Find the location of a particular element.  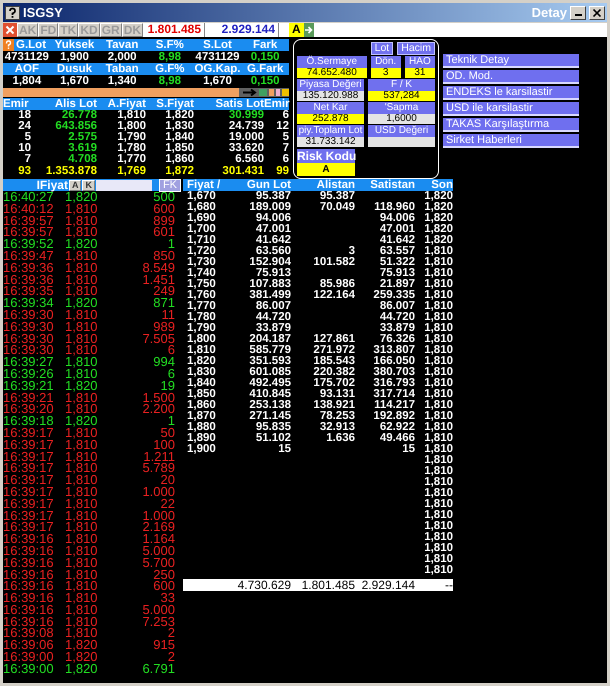

table-cell-text: 271.145 is located at coordinates (269, 416).